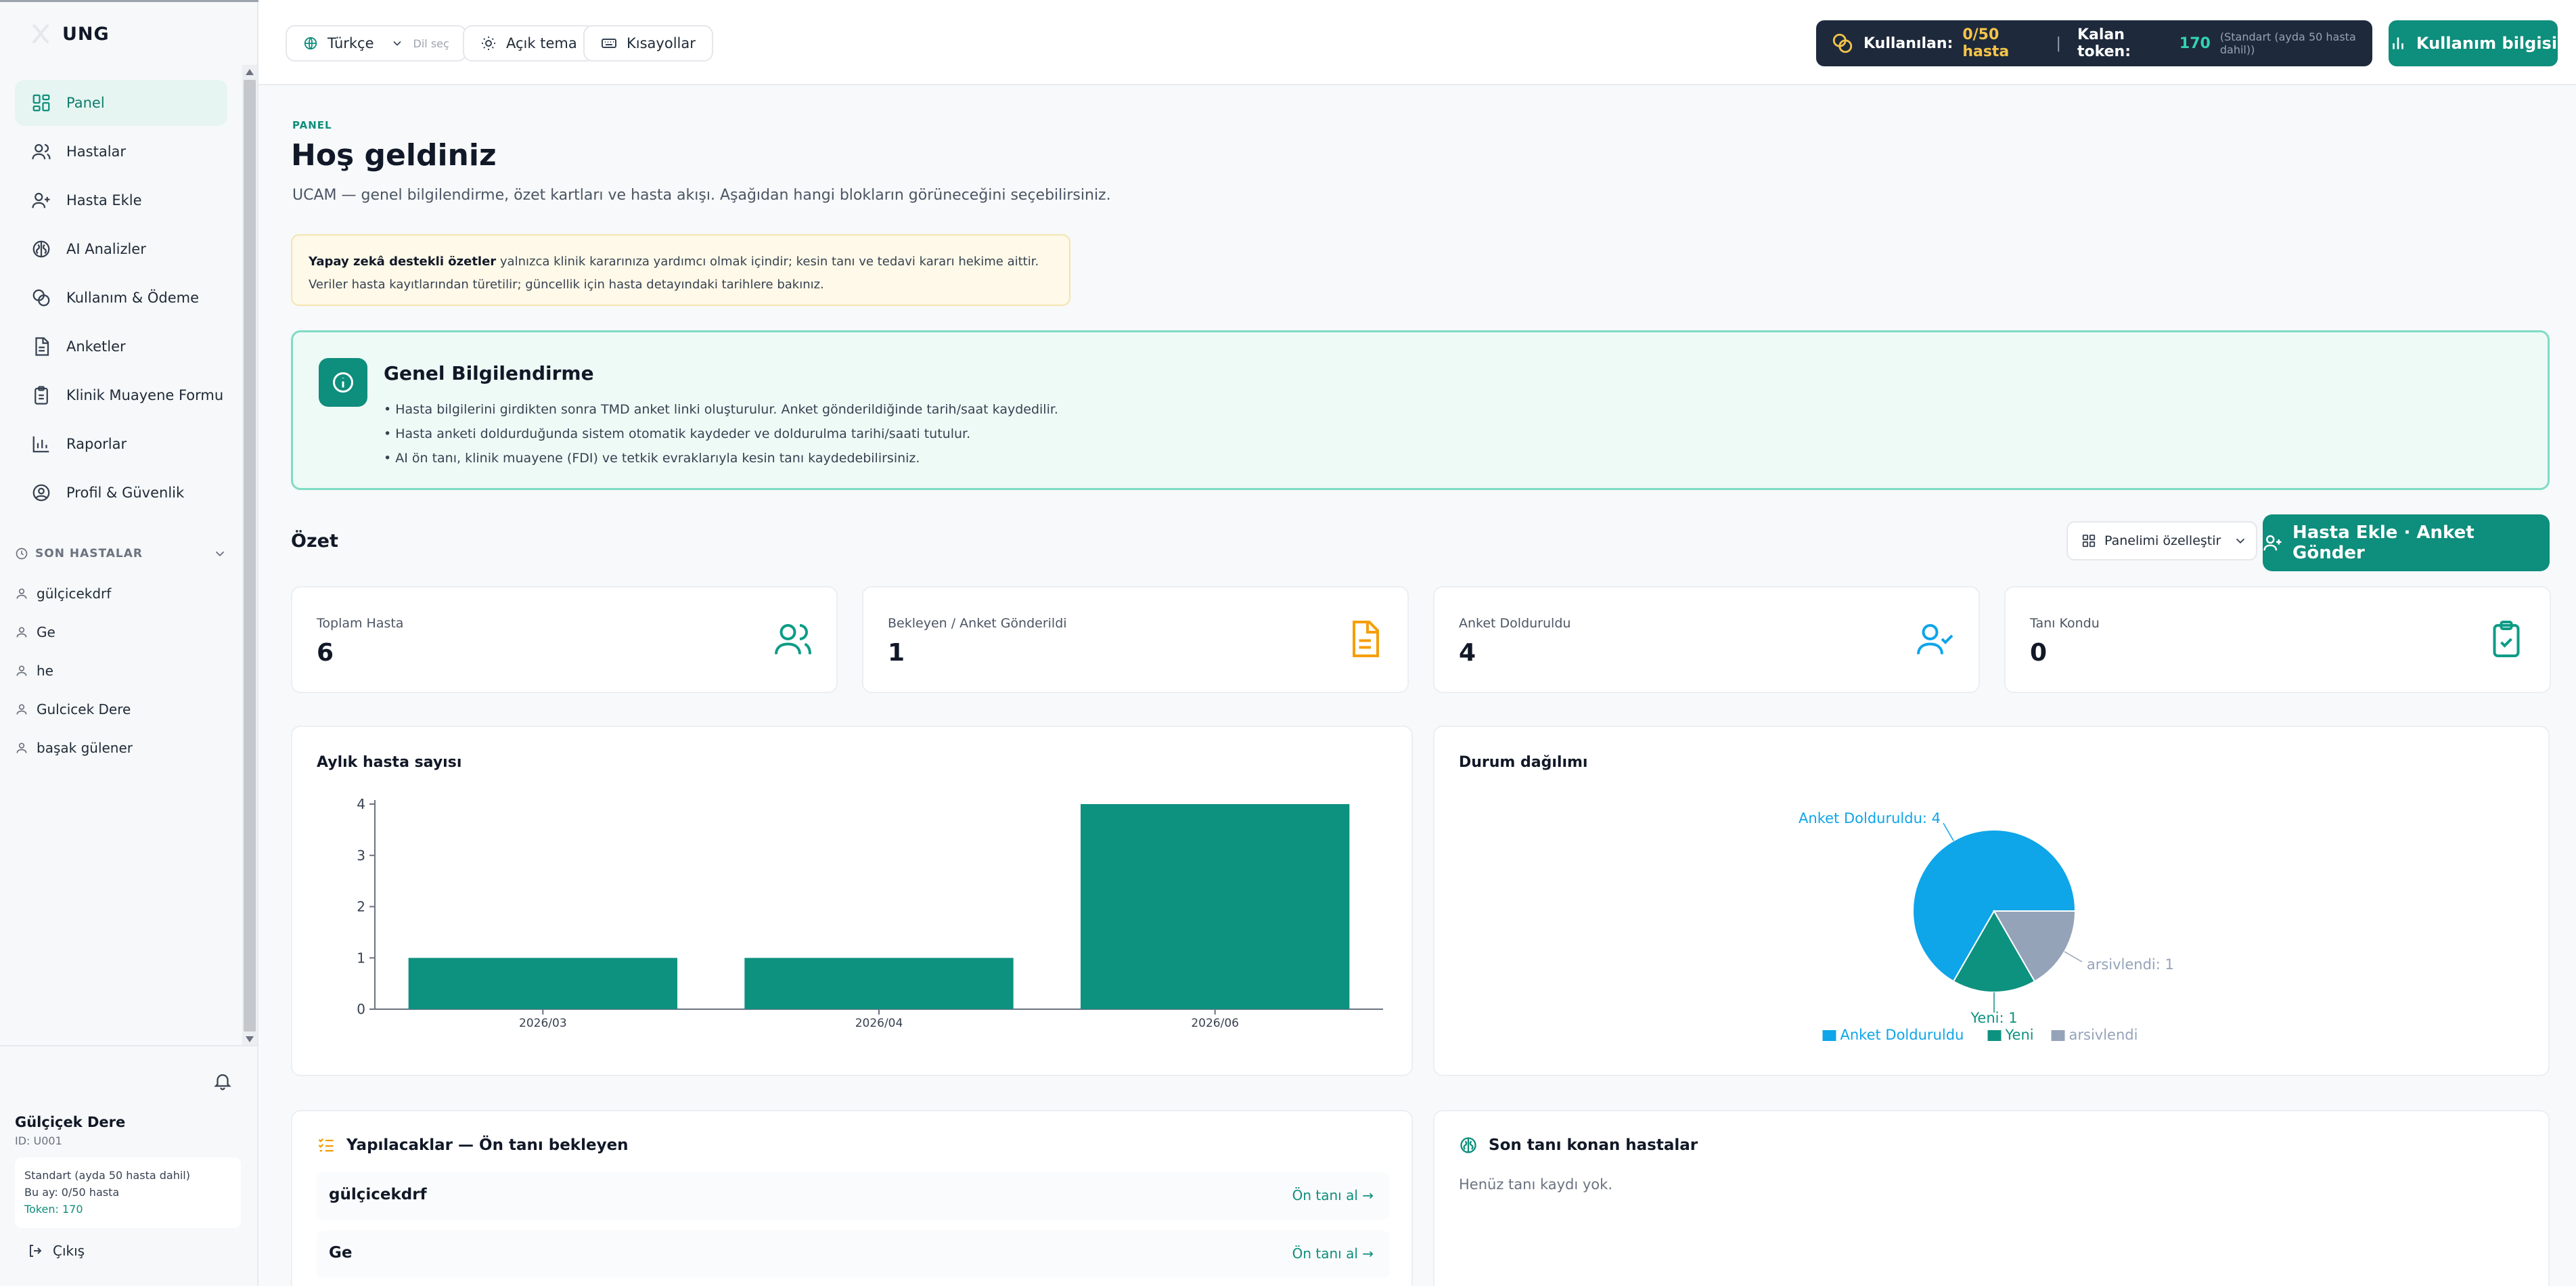 The image size is (2576, 1286). What do you see at coordinates (1980, 1035) in the screenshot?
I see `pie-legend: Anket Dolduruldu Yeni arsivlendi` at bounding box center [1980, 1035].